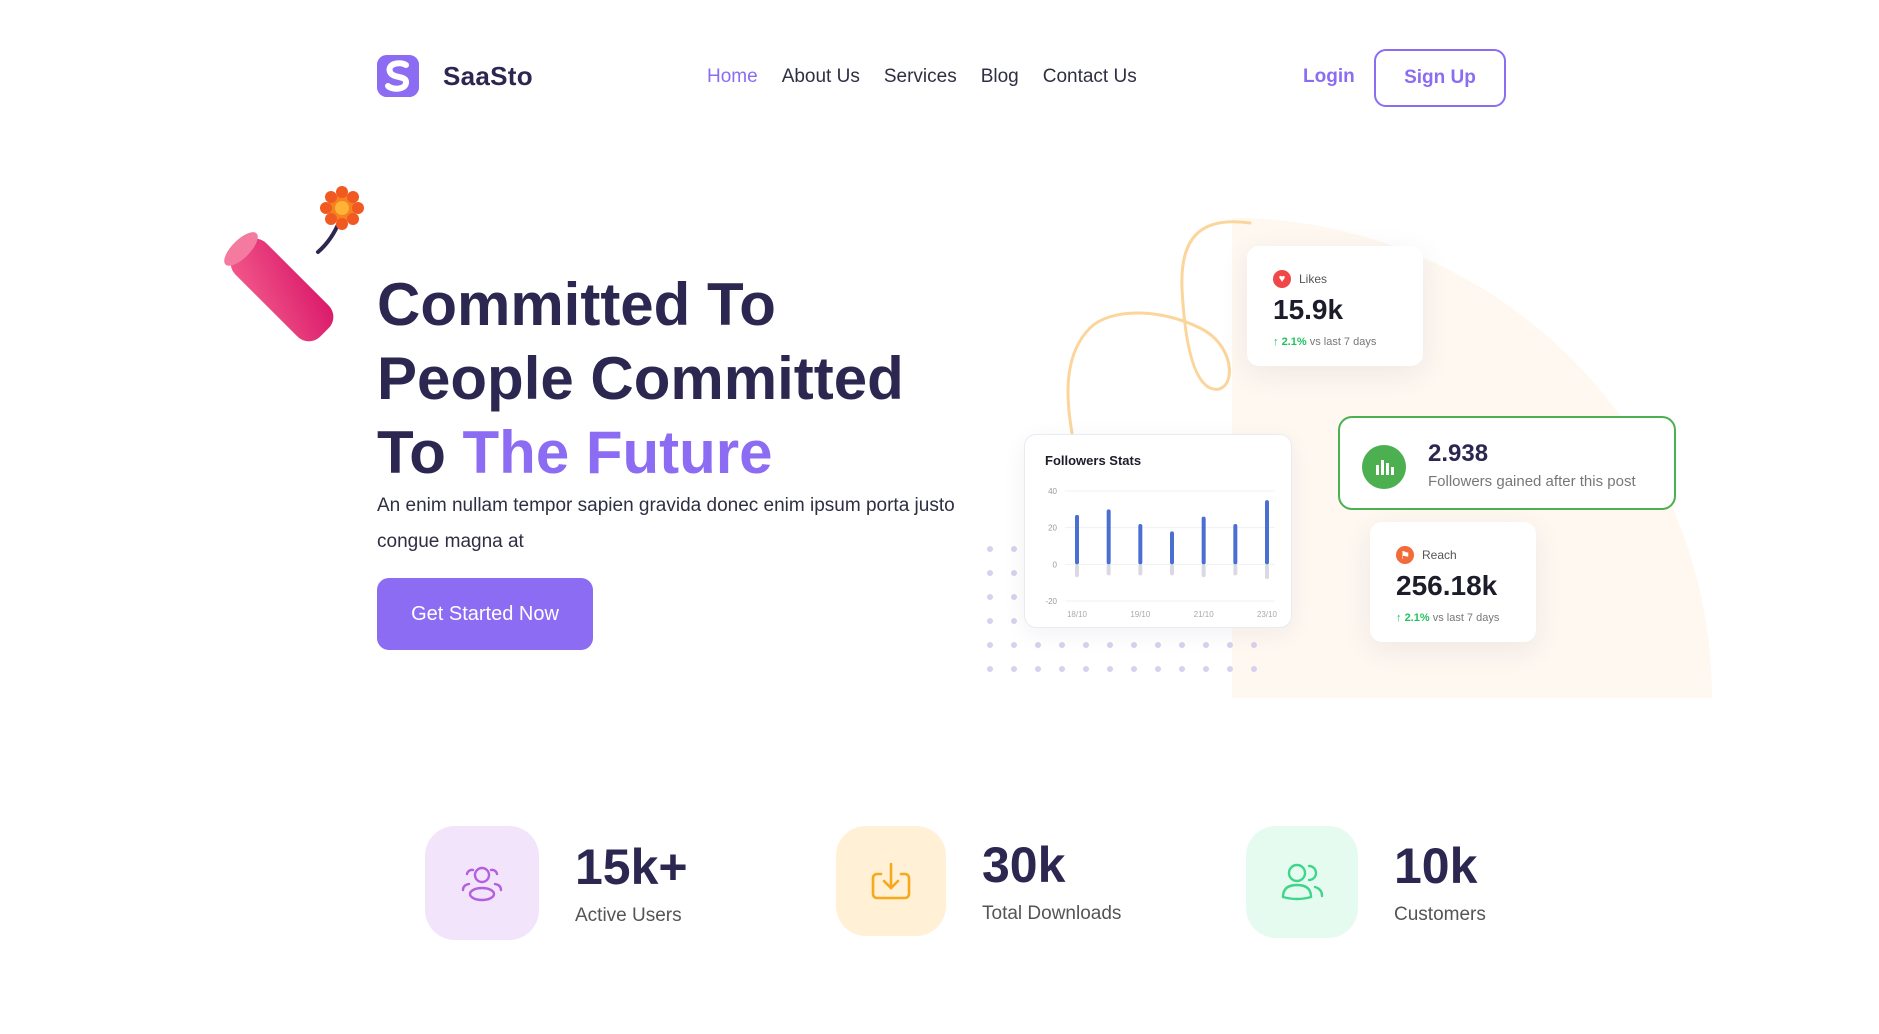 Image resolution: width=1879 pixels, height=1034 pixels. I want to click on stat-customers: 10k Customers, so click(1366, 882).